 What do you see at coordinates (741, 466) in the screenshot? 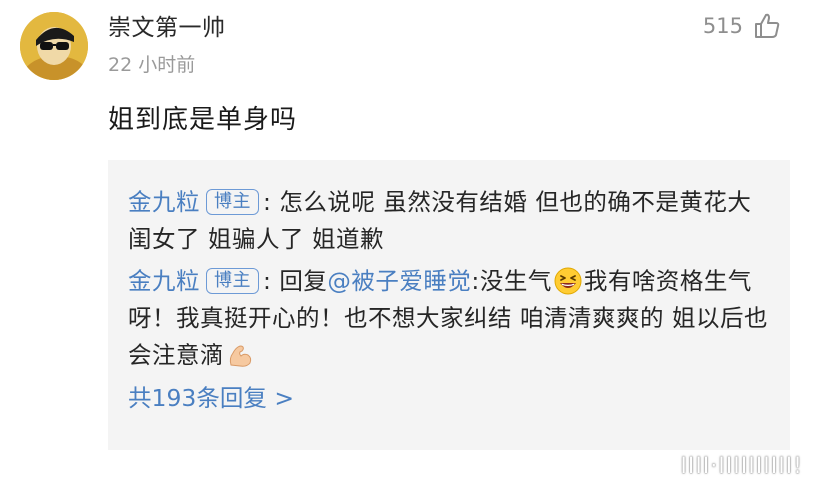
I see `watermark: IIII·IIIIIIIIII!` at bounding box center [741, 466].